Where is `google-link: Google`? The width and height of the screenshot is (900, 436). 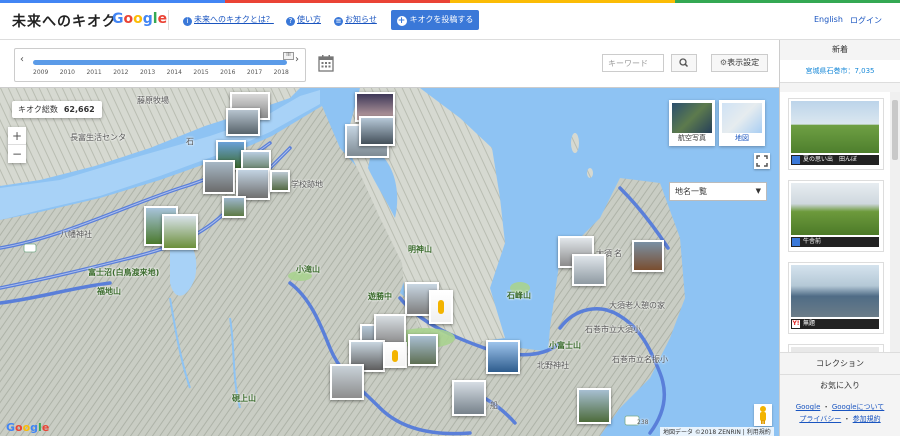
google-link: Google is located at coordinates (808, 407).